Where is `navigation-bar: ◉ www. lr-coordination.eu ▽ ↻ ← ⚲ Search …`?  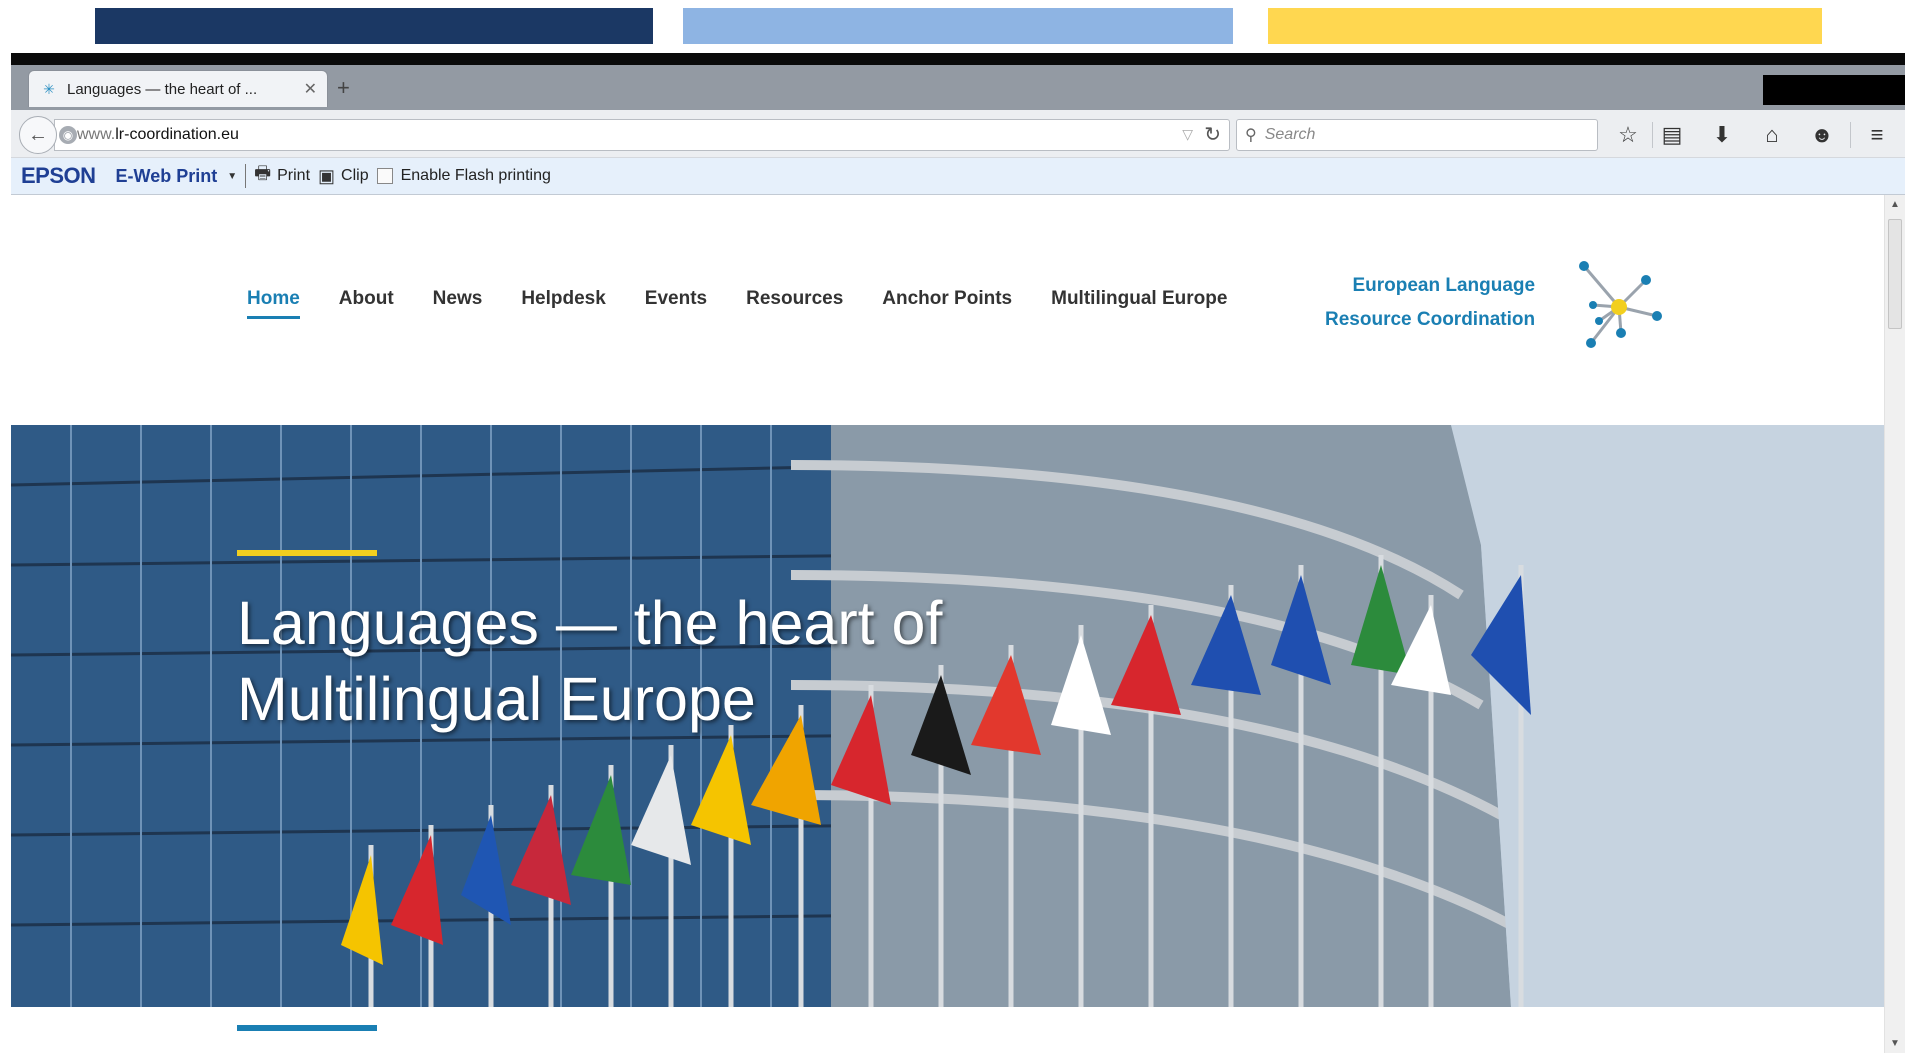
navigation-bar: ◉ www. lr-coordination.eu ▽ ↻ ← ⚲ Search … is located at coordinates (958, 134).